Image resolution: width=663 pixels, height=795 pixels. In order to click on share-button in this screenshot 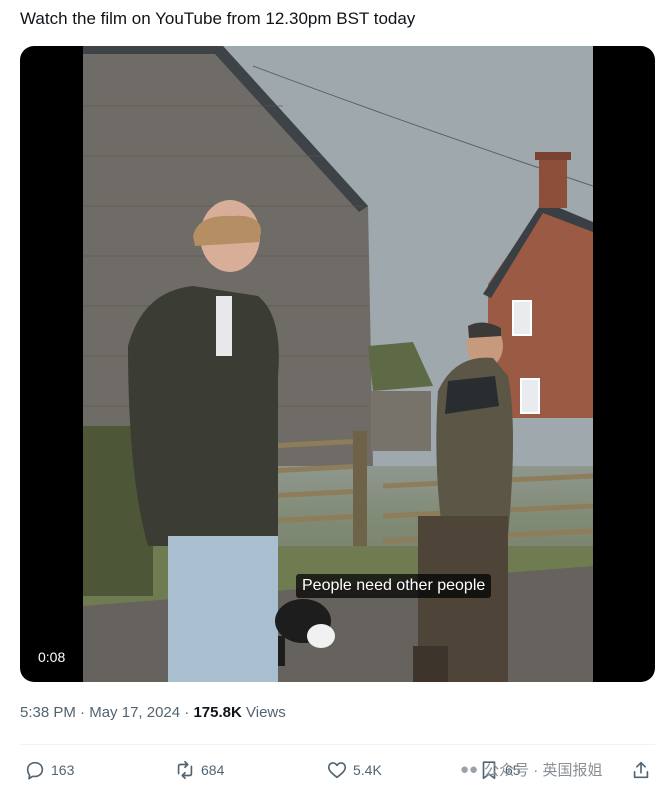, I will do `click(641, 770)`.